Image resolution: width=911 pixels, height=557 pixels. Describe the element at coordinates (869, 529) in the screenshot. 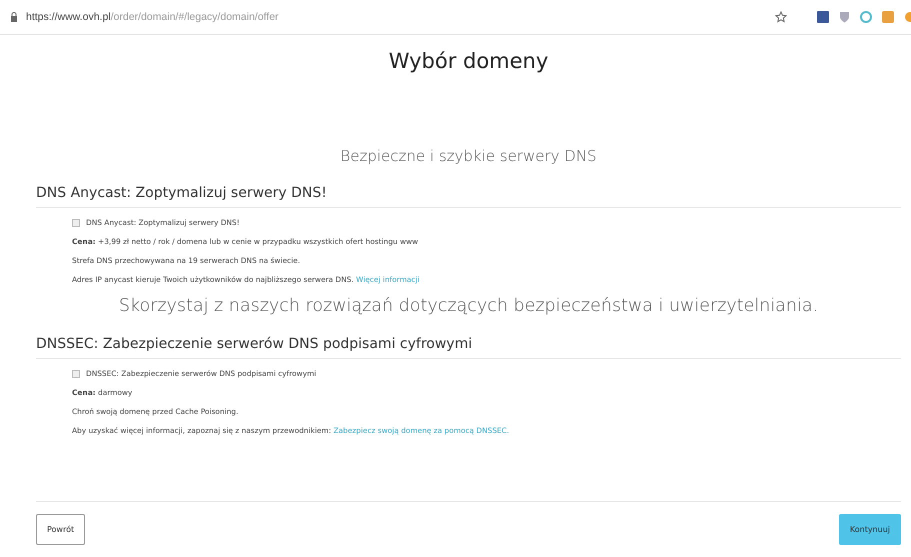

I see `continue-button: Kontynuuj` at that location.